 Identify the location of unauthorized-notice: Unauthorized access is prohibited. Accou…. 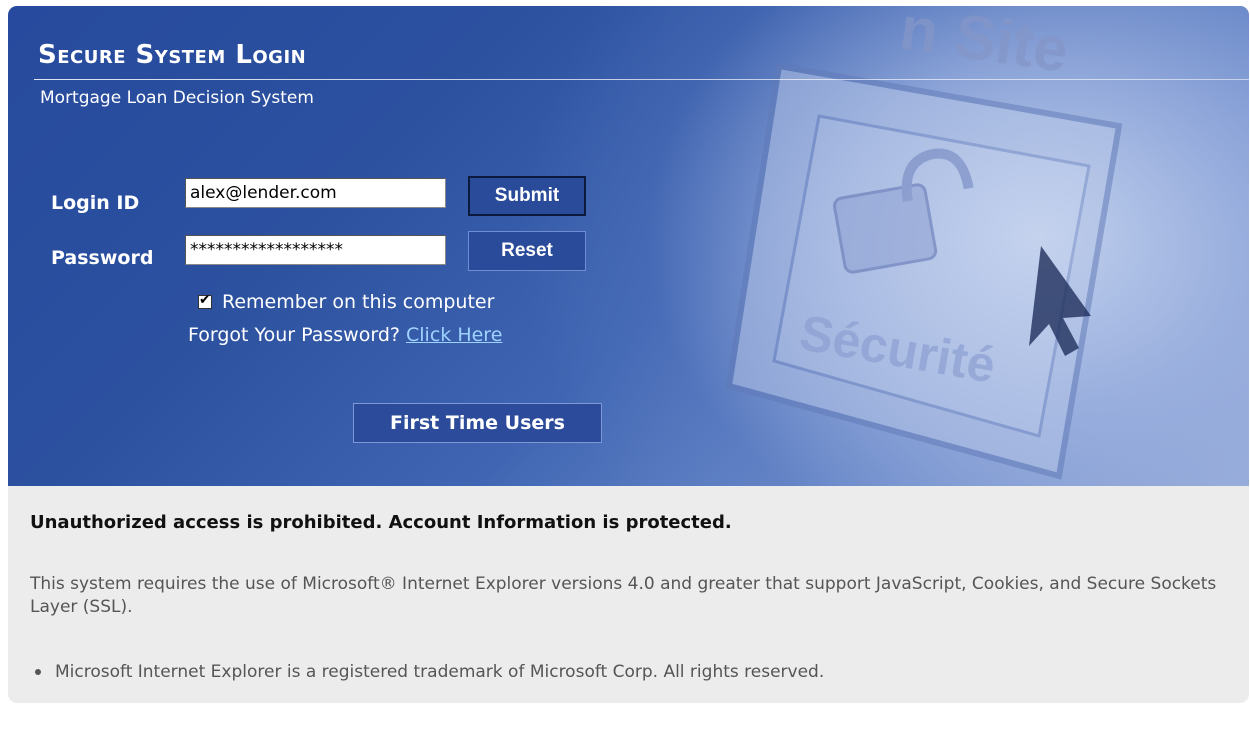
(381, 522).